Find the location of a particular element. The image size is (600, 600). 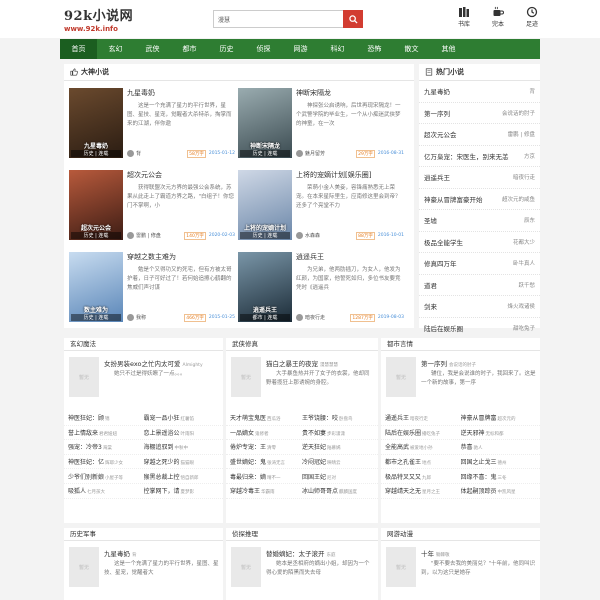

feature-title-text: 替婚嫡妃：太子滚开 is located at coordinates (295, 554).